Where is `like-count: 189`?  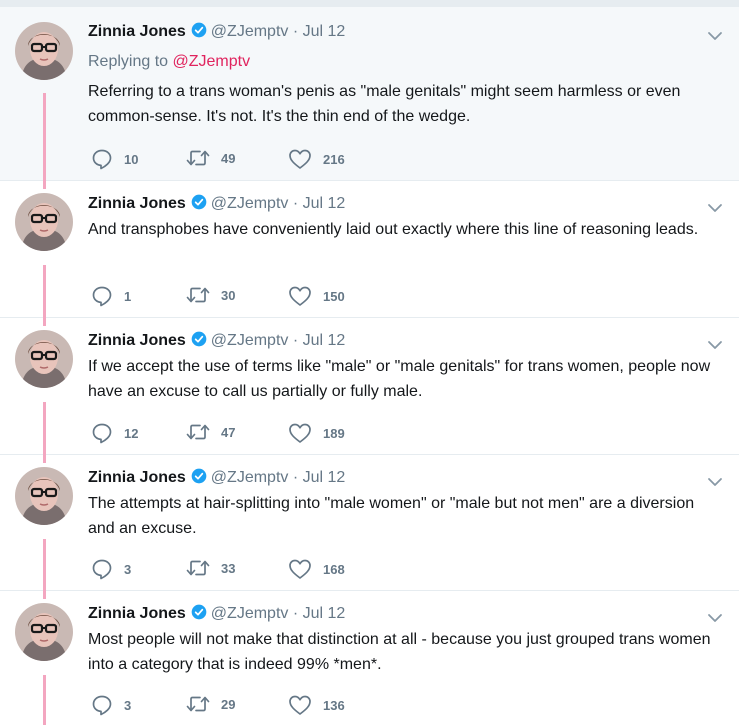 like-count: 189 is located at coordinates (334, 433).